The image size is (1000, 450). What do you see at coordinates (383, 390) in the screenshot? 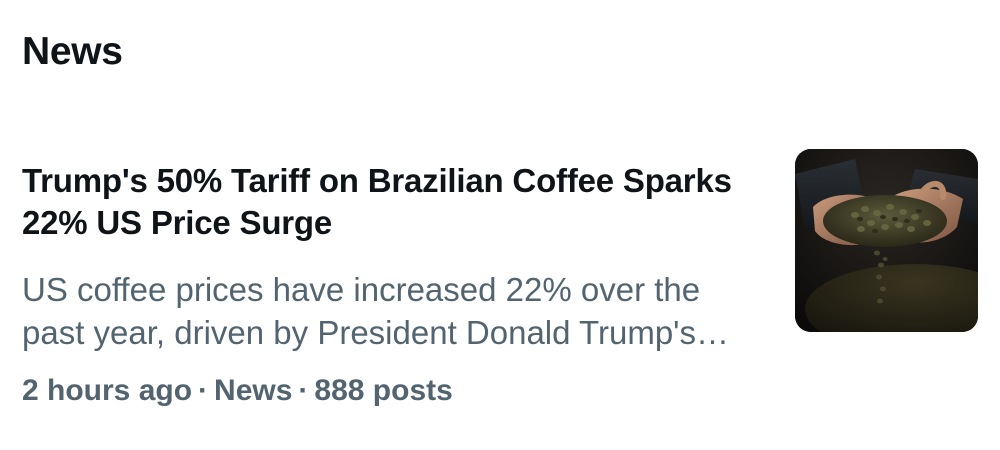
I see `news-post-count: 888 posts` at bounding box center [383, 390].